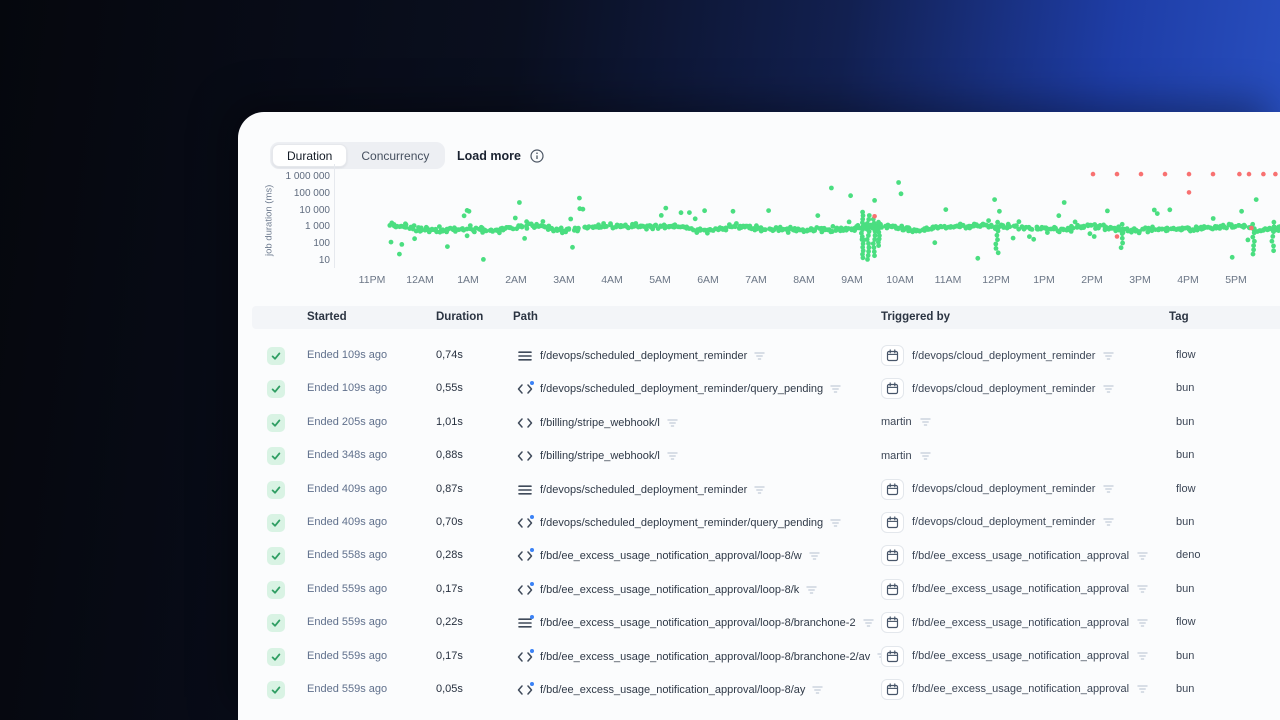  I want to click on x-tick-label: 1PM, so click(1044, 280).